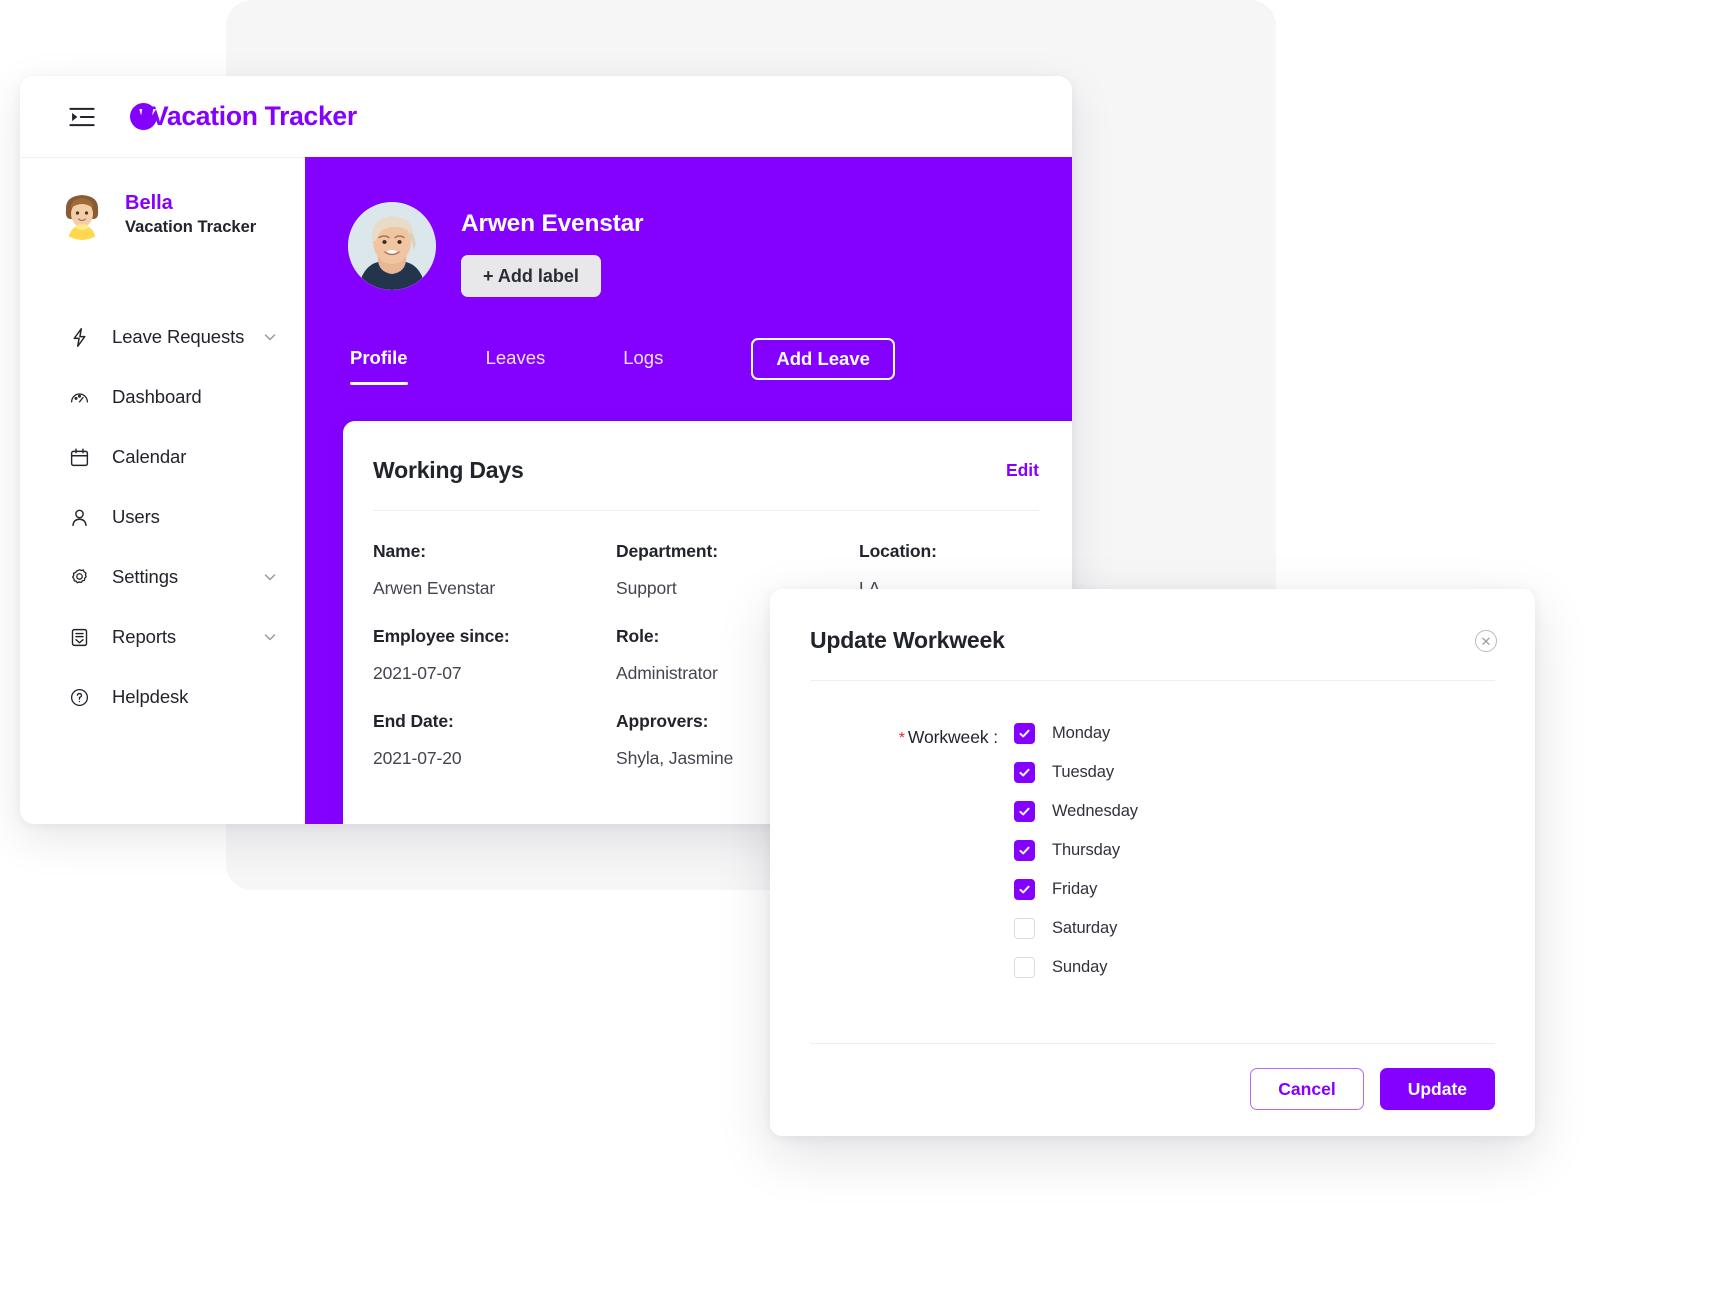 The image size is (1734, 1296). I want to click on sidebar-user-block: Bella Vacation Tracker, so click(162, 199).